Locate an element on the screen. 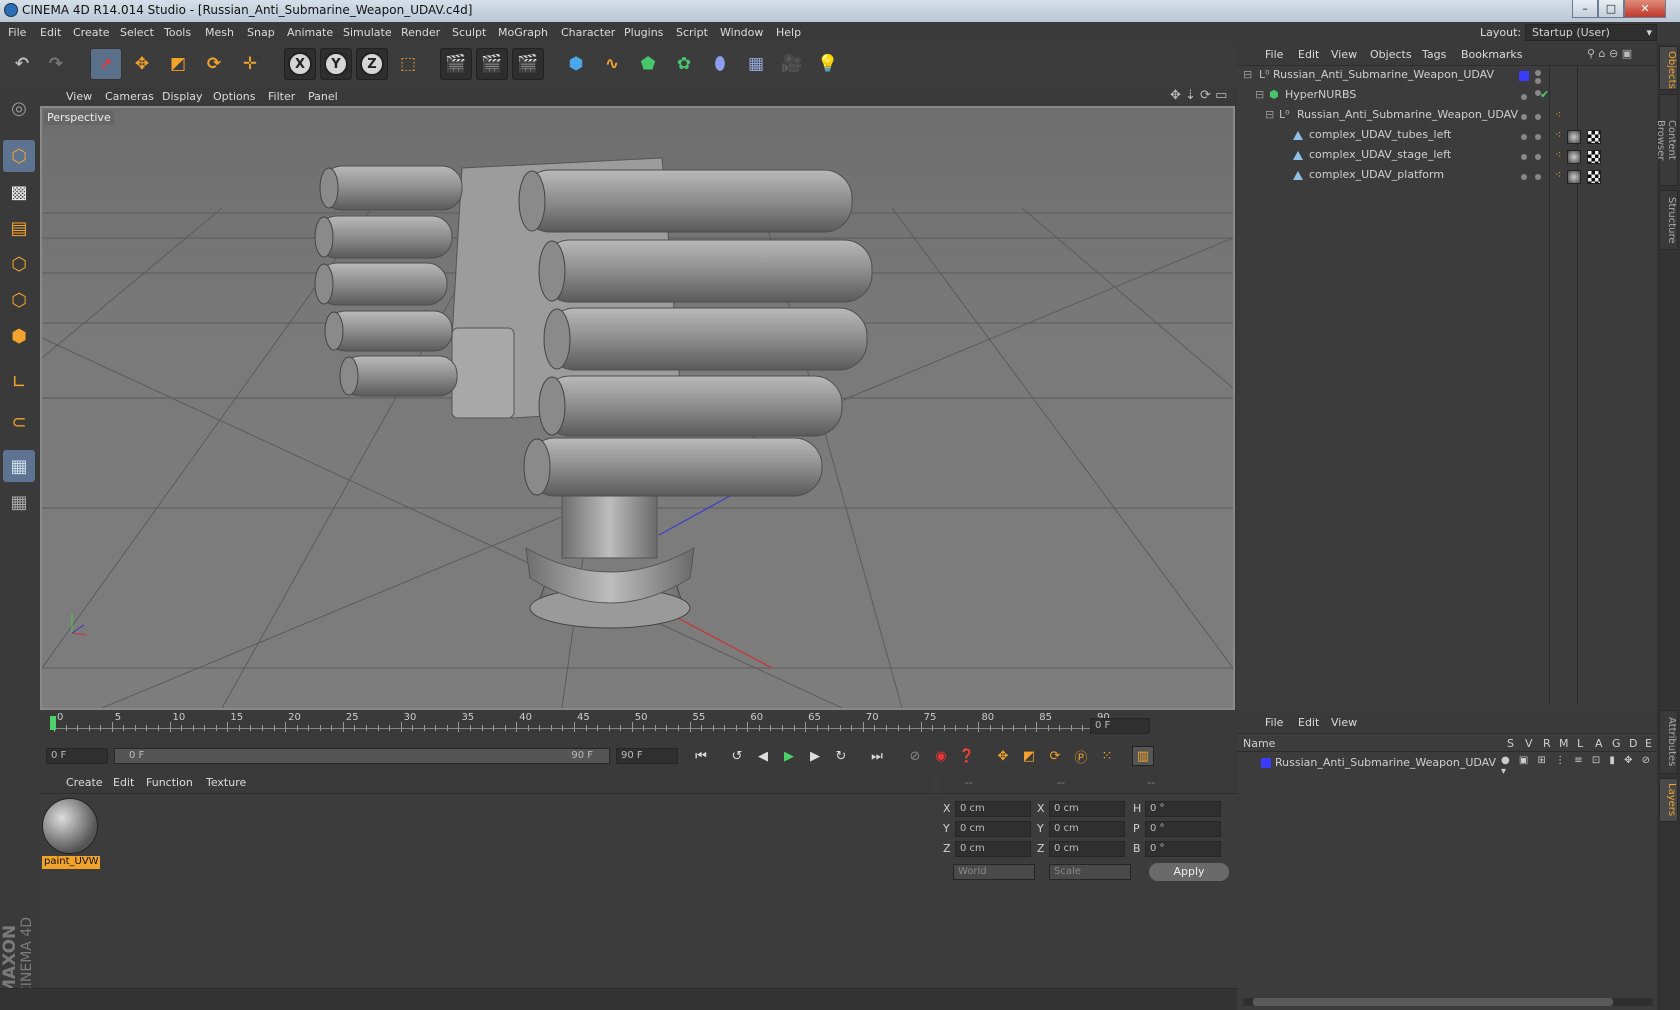 The width and height of the screenshot is (1680, 1010). object-row: ⊟ ⬢ HyperNURBS ✔ is located at coordinates (1447, 97).